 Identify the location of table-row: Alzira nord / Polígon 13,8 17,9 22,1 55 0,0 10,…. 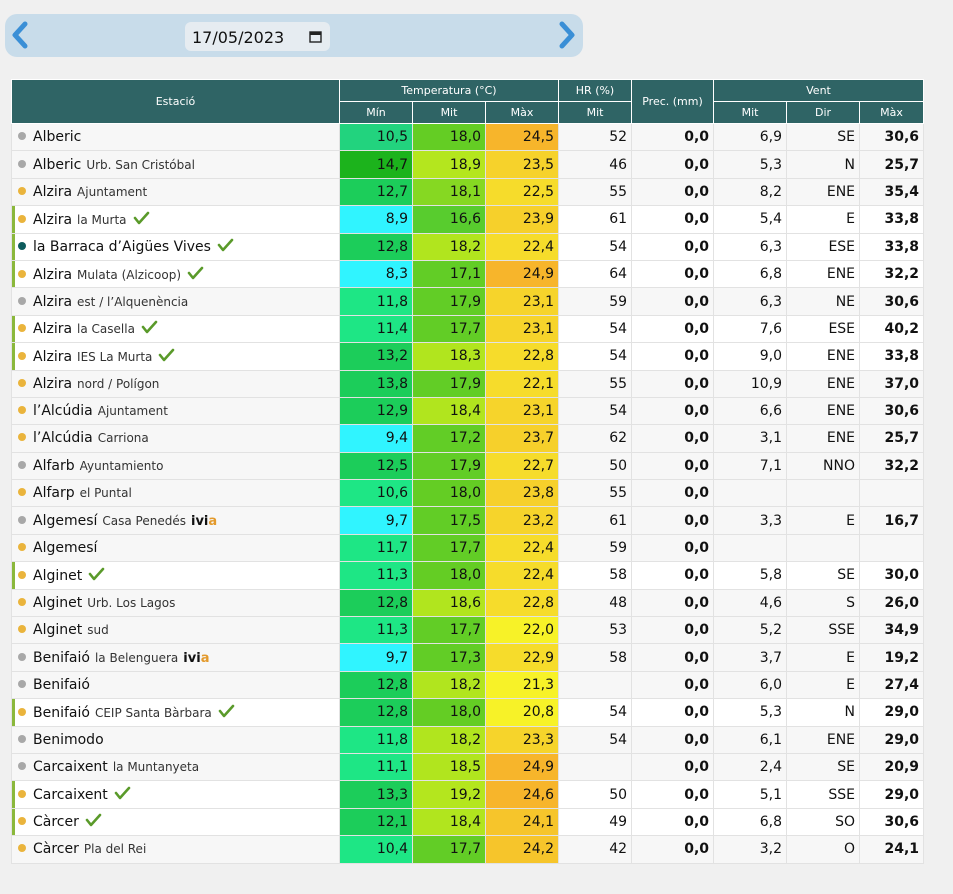
(468, 383).